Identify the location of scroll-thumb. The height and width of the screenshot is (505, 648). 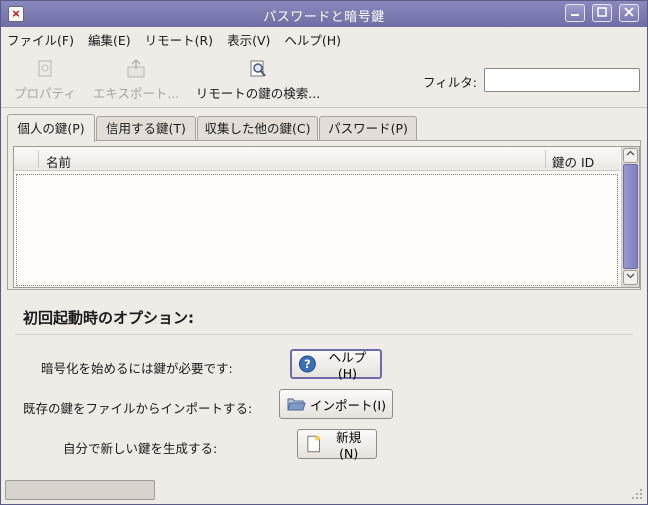
(630, 216).